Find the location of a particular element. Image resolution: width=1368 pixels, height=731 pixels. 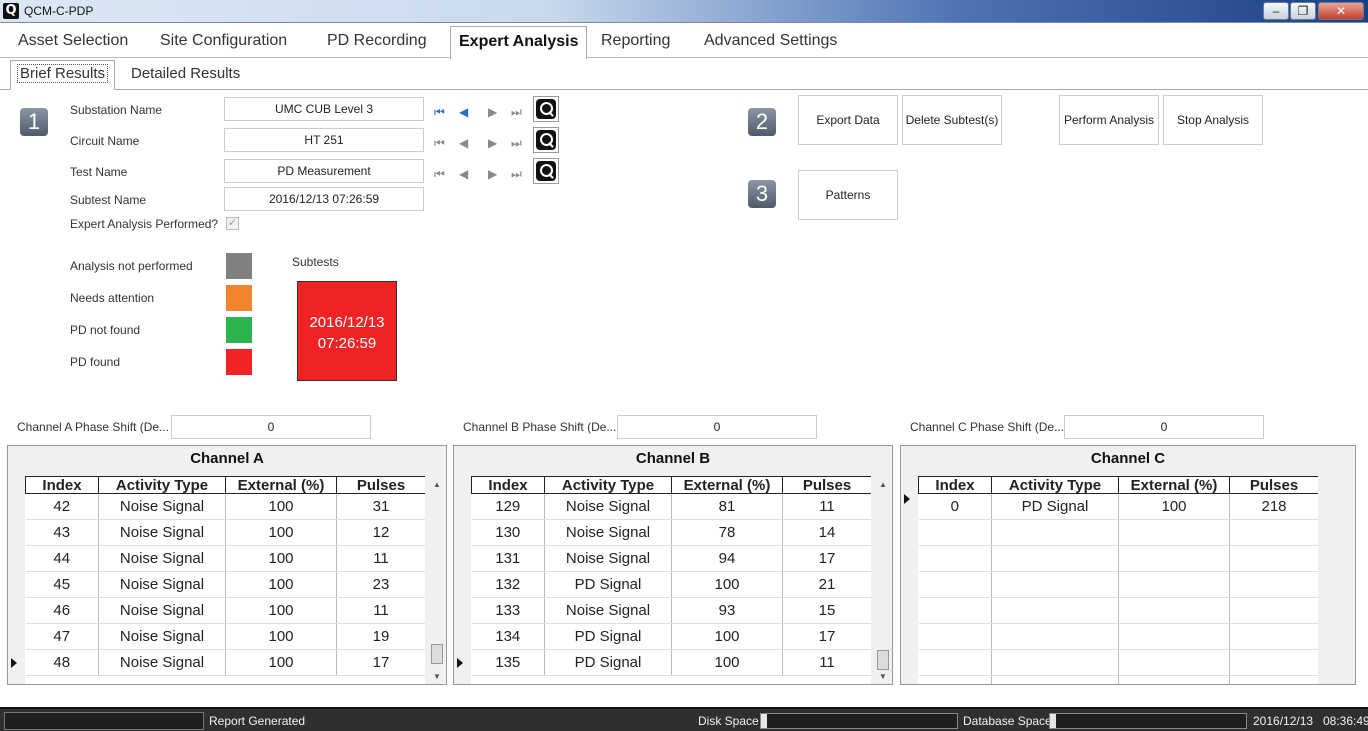

export-data-button: Export Data is located at coordinates (848, 120).